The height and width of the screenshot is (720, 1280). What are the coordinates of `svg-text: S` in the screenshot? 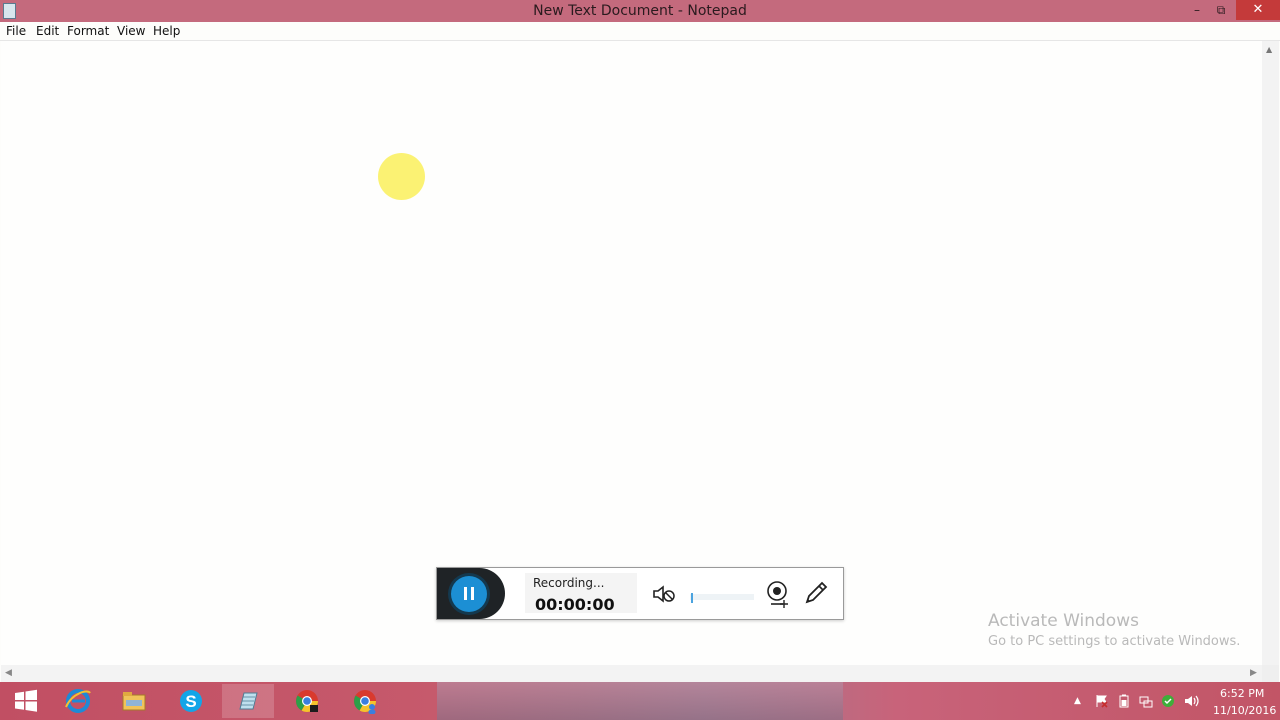 It's located at (190, 701).